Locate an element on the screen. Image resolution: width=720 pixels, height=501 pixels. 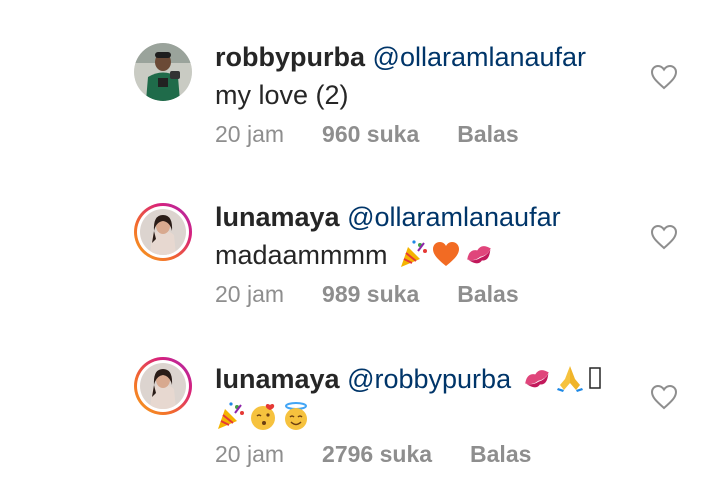
comment-text-block: robbypurba @ollaramlanaufar my love (2) is located at coordinates (410, 76).